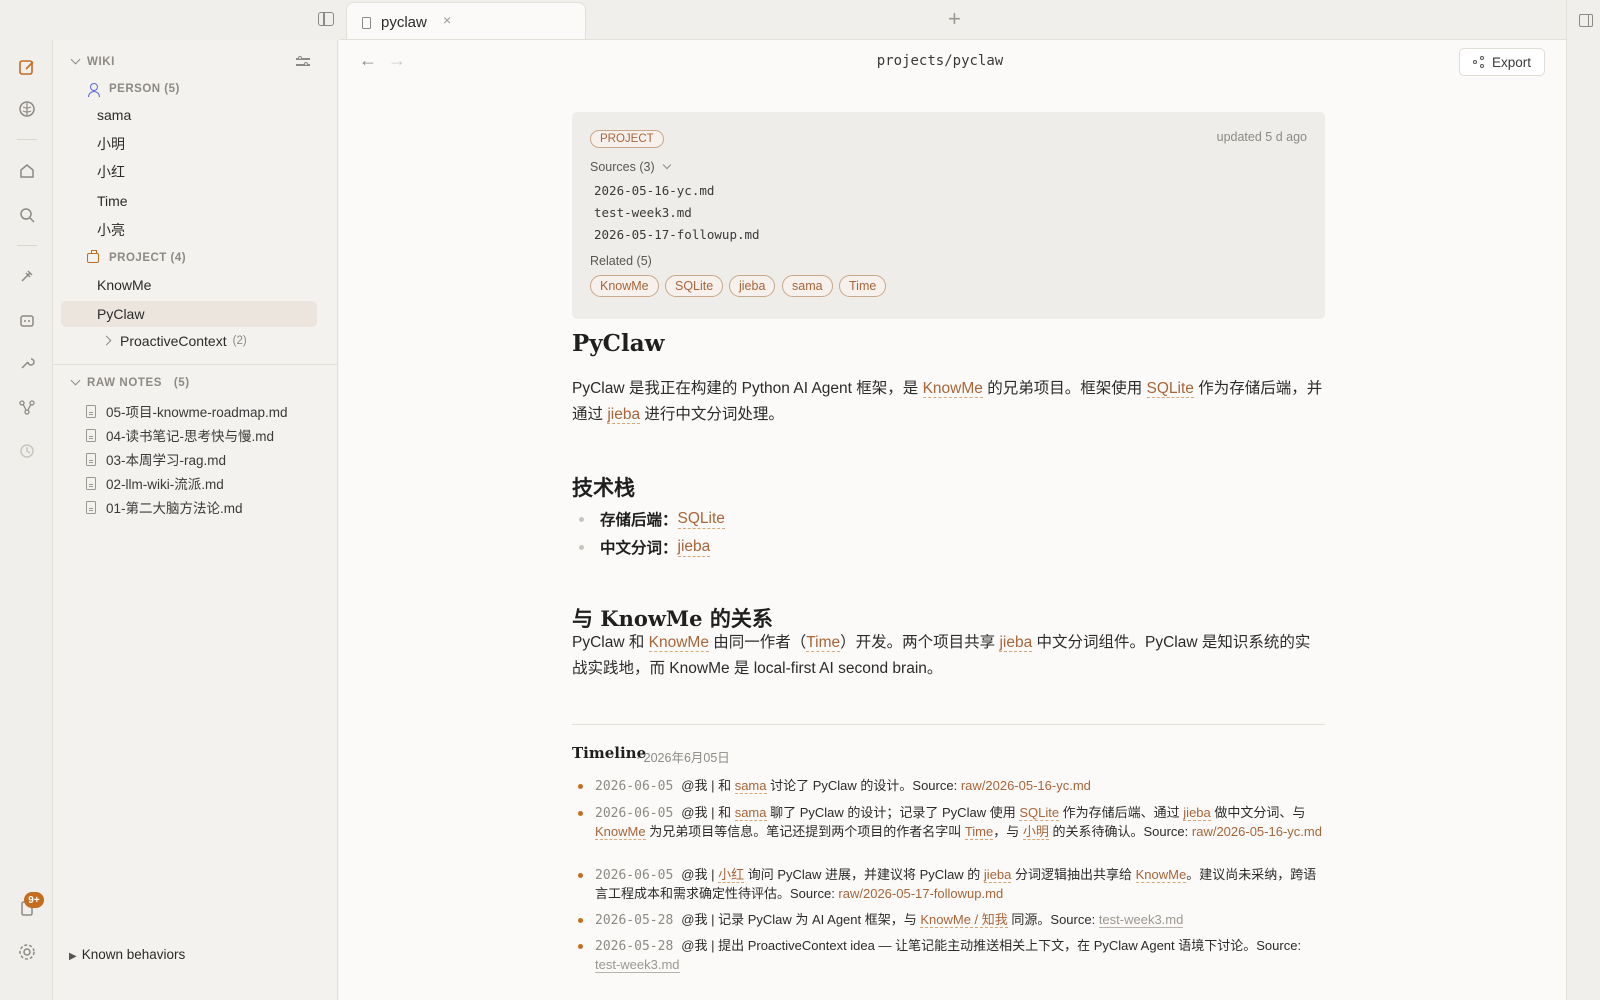 The image size is (1600, 1000). I want to click on tab-label: pyclaw, so click(404, 22).